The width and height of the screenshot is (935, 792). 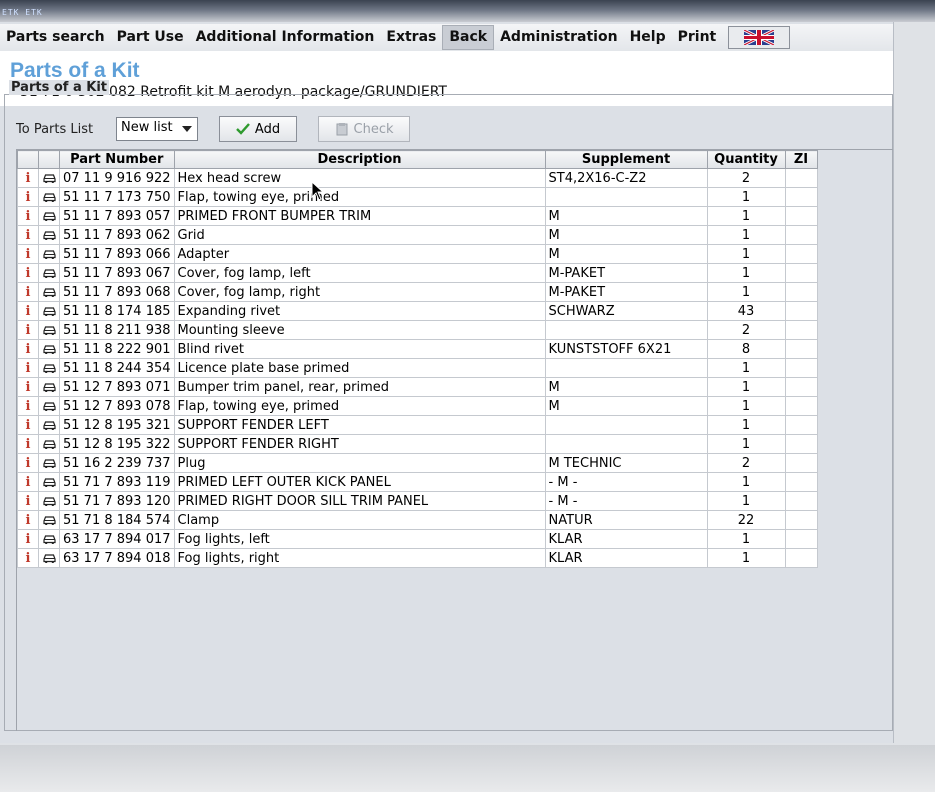 I want to click on description-cell: PRIMED RIGHT DOOR SILL TRIM PANEL, so click(x=359, y=501).